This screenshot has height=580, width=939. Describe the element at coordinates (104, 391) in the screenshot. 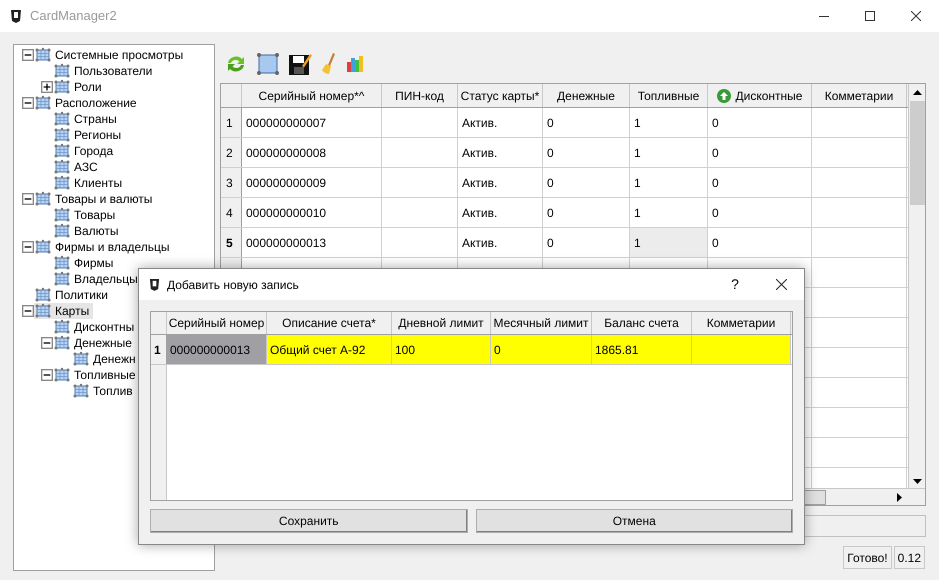

I see `tree-item: Топлив` at that location.